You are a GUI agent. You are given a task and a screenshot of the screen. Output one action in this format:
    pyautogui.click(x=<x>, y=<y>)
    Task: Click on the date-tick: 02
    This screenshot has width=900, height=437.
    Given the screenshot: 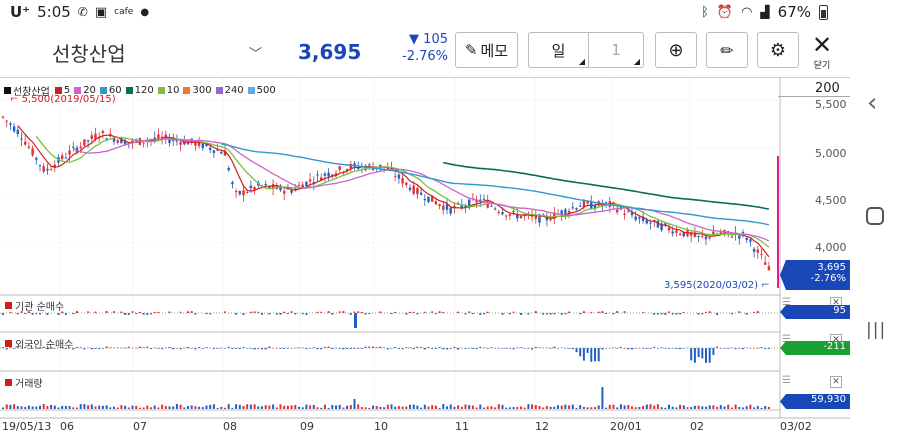 What is the action you would take?
    pyautogui.click(x=697, y=426)
    